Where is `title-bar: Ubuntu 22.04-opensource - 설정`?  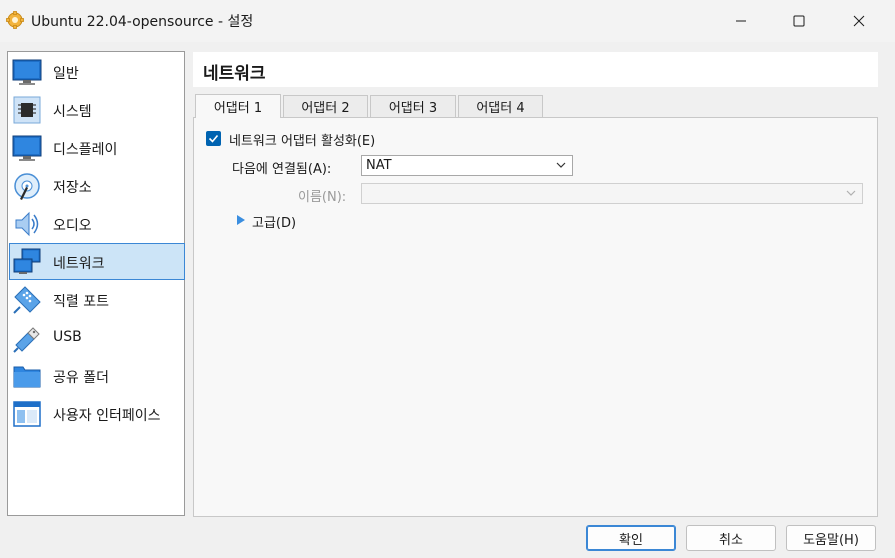 title-bar: Ubuntu 22.04-opensource - 설정 is located at coordinates (447, 21).